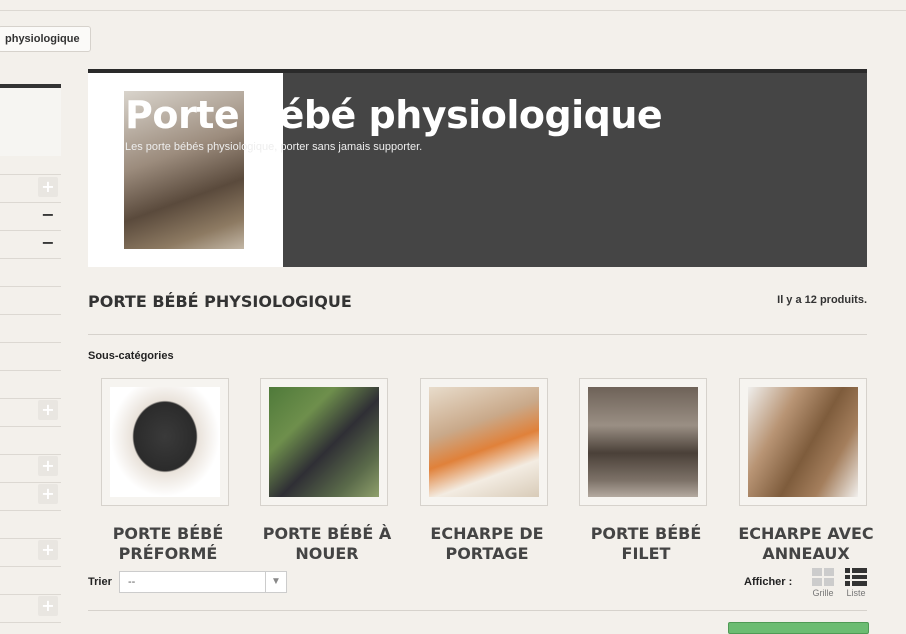 The image size is (906, 634). I want to click on subcategory-name: PORTE BÉBÉ À NOUER, so click(327, 544).